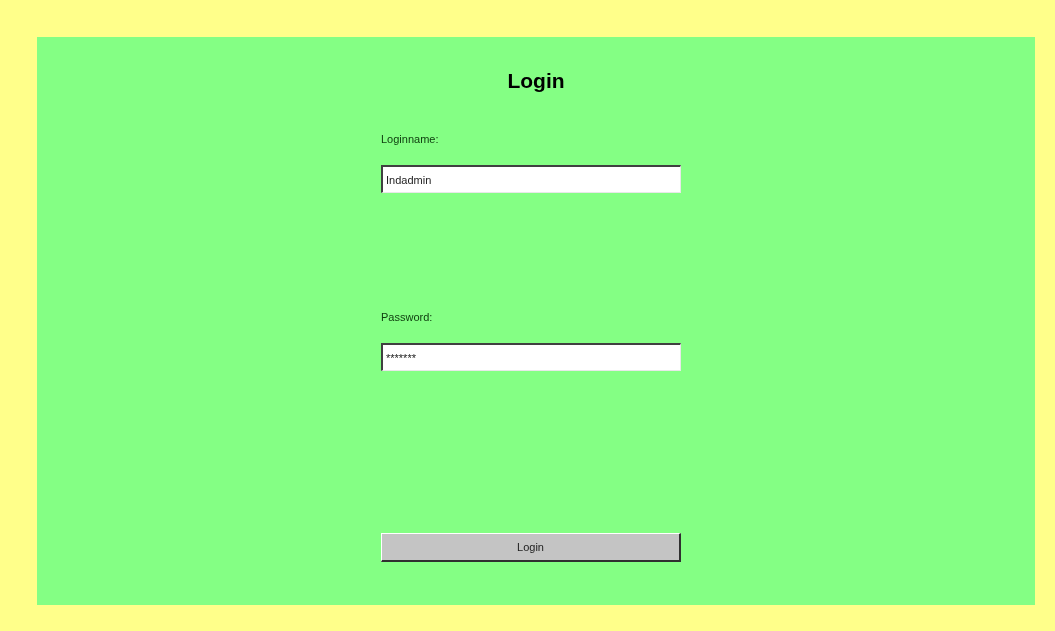 This screenshot has height=631, width=1055. Describe the element at coordinates (531, 357) in the screenshot. I see `input-field: *******` at that location.